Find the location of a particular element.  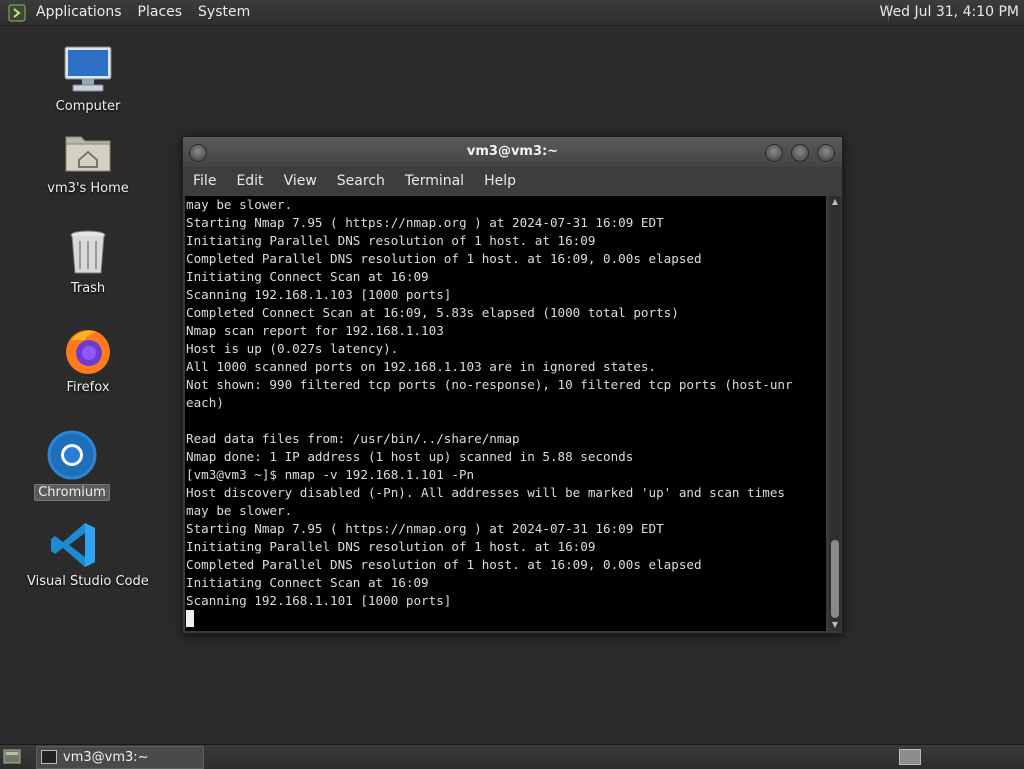

bottom-panel: vm3@vm3:~ is located at coordinates (512, 756).